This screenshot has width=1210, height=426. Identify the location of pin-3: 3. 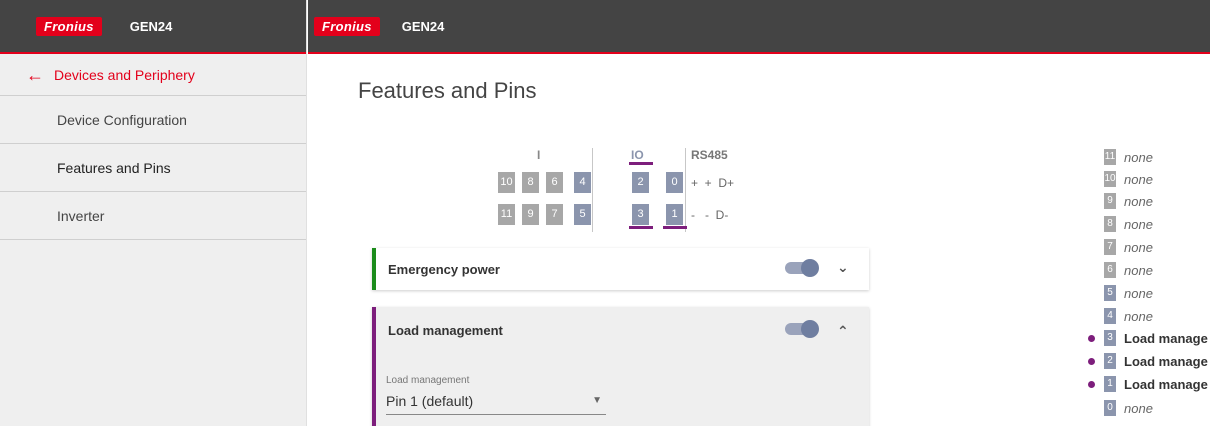
(640, 214).